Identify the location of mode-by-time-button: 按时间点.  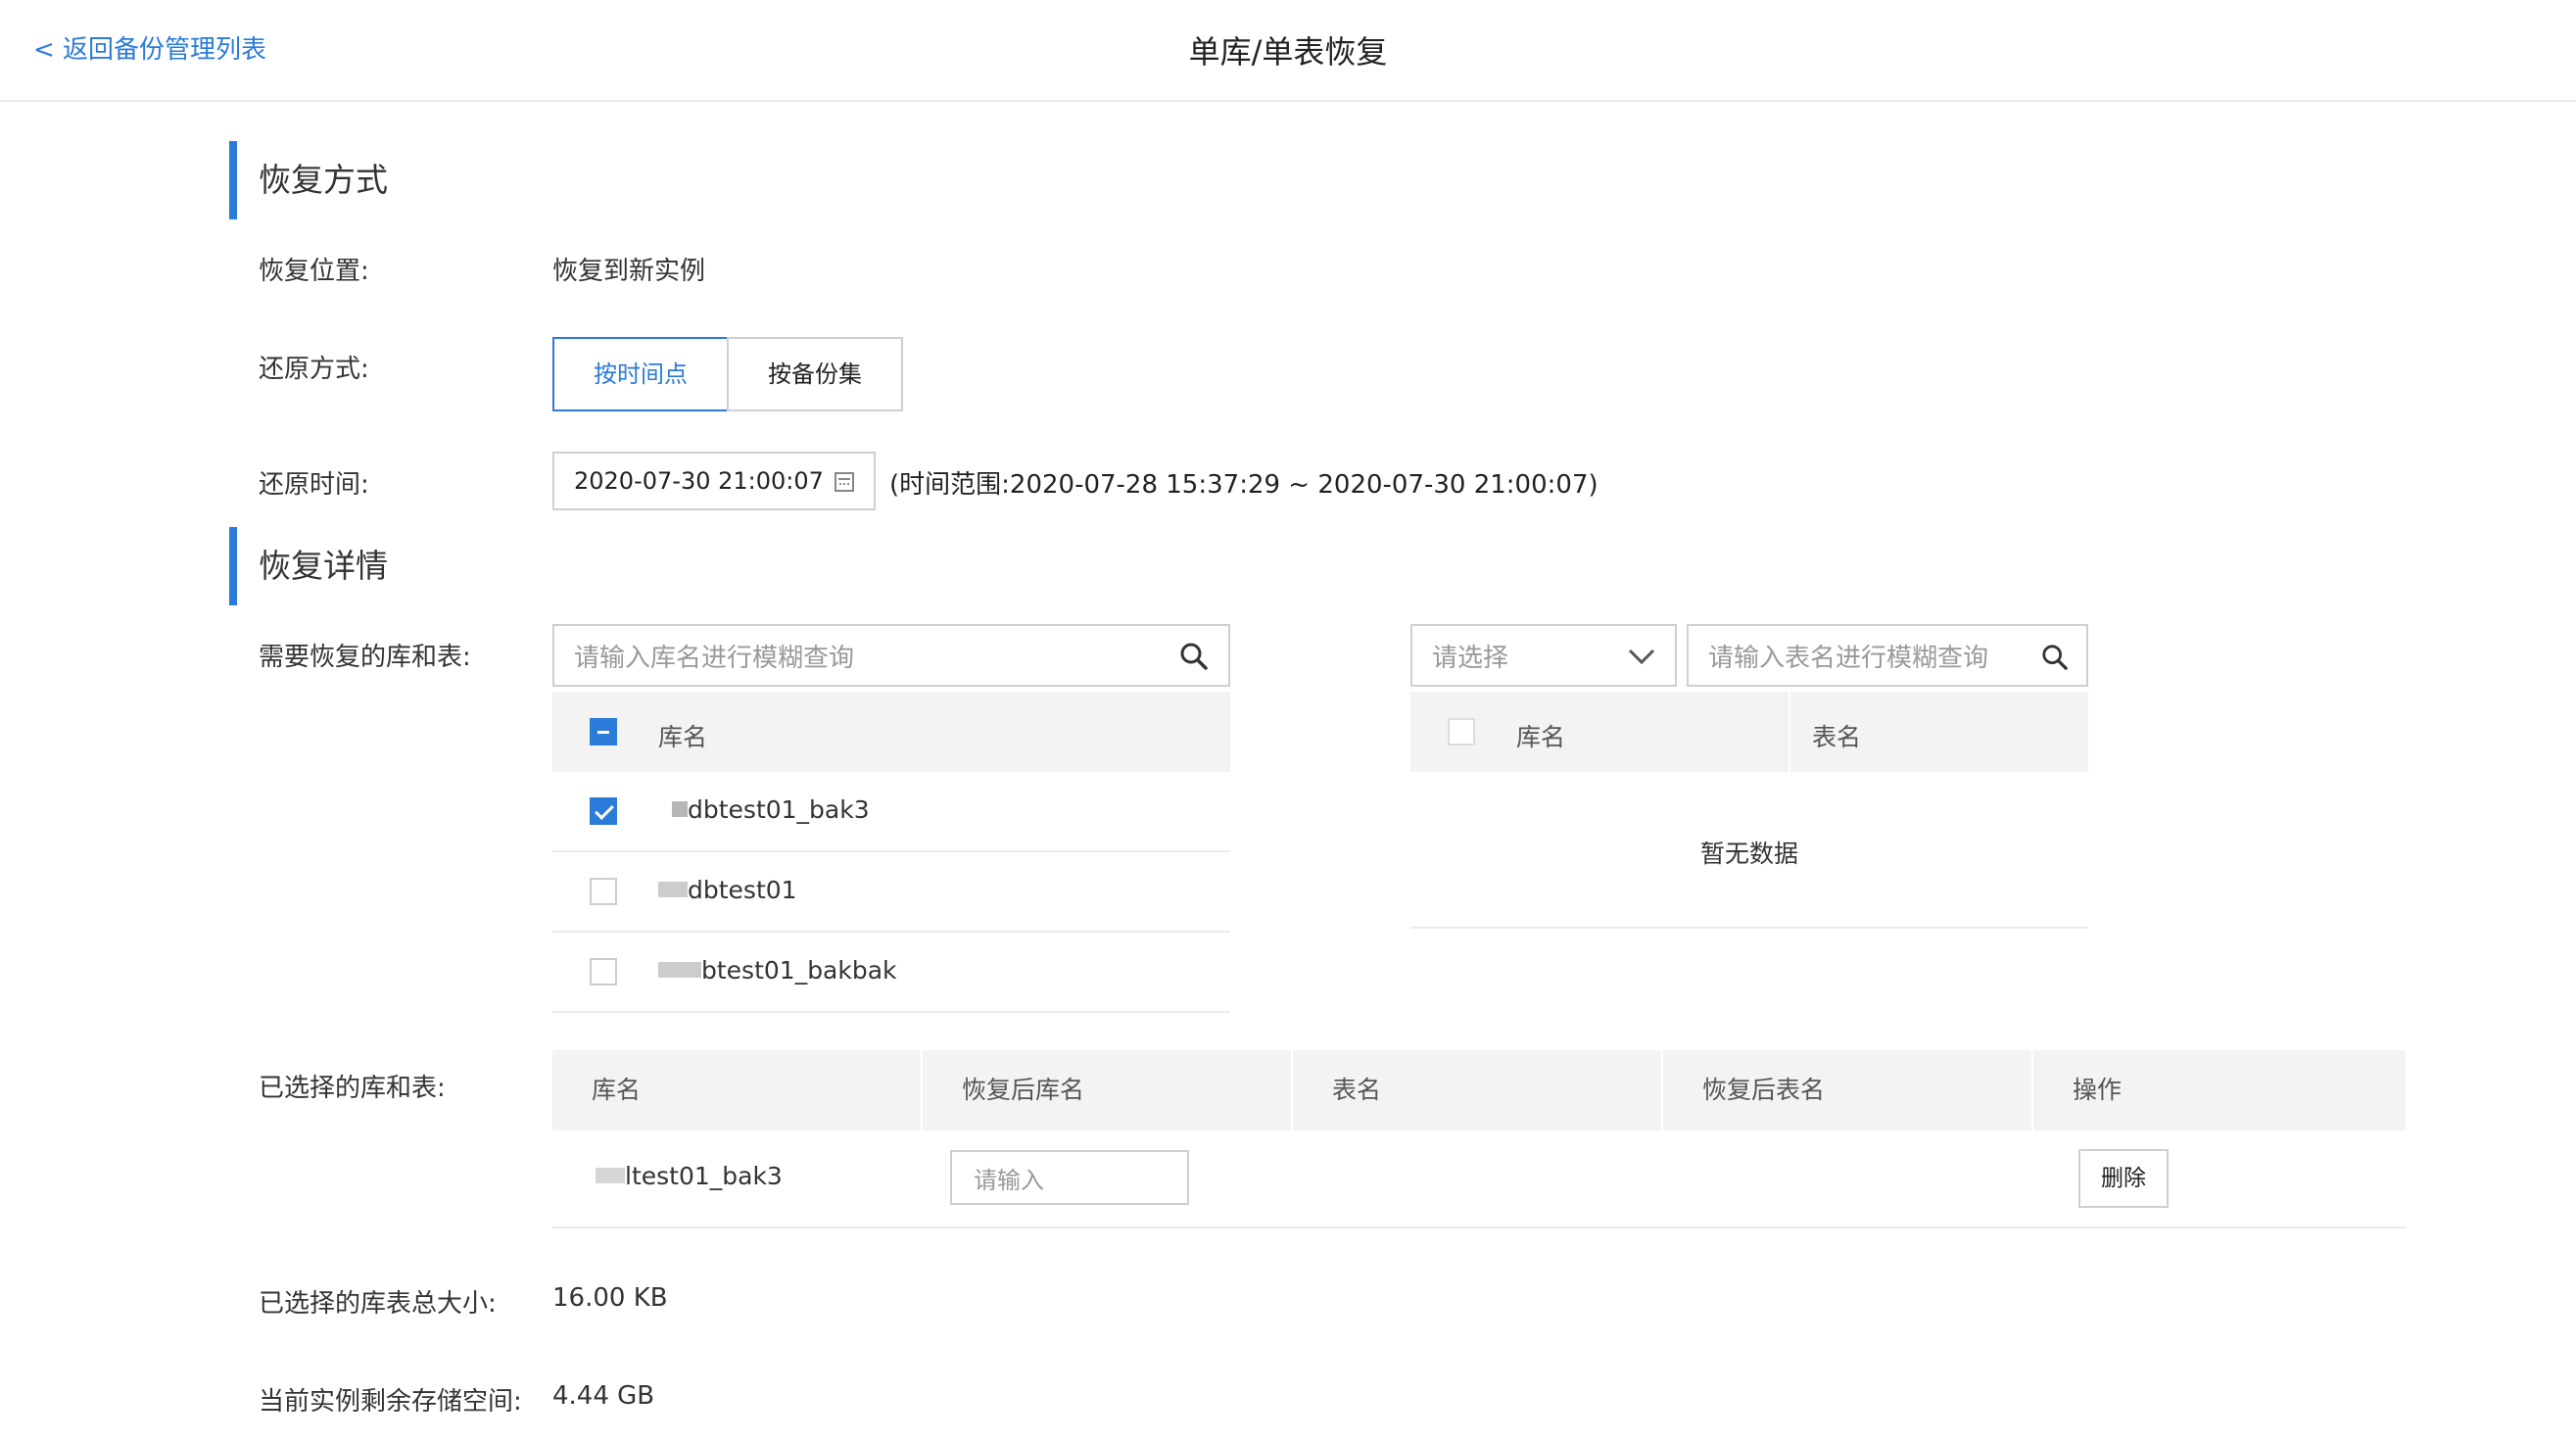
(640, 374).